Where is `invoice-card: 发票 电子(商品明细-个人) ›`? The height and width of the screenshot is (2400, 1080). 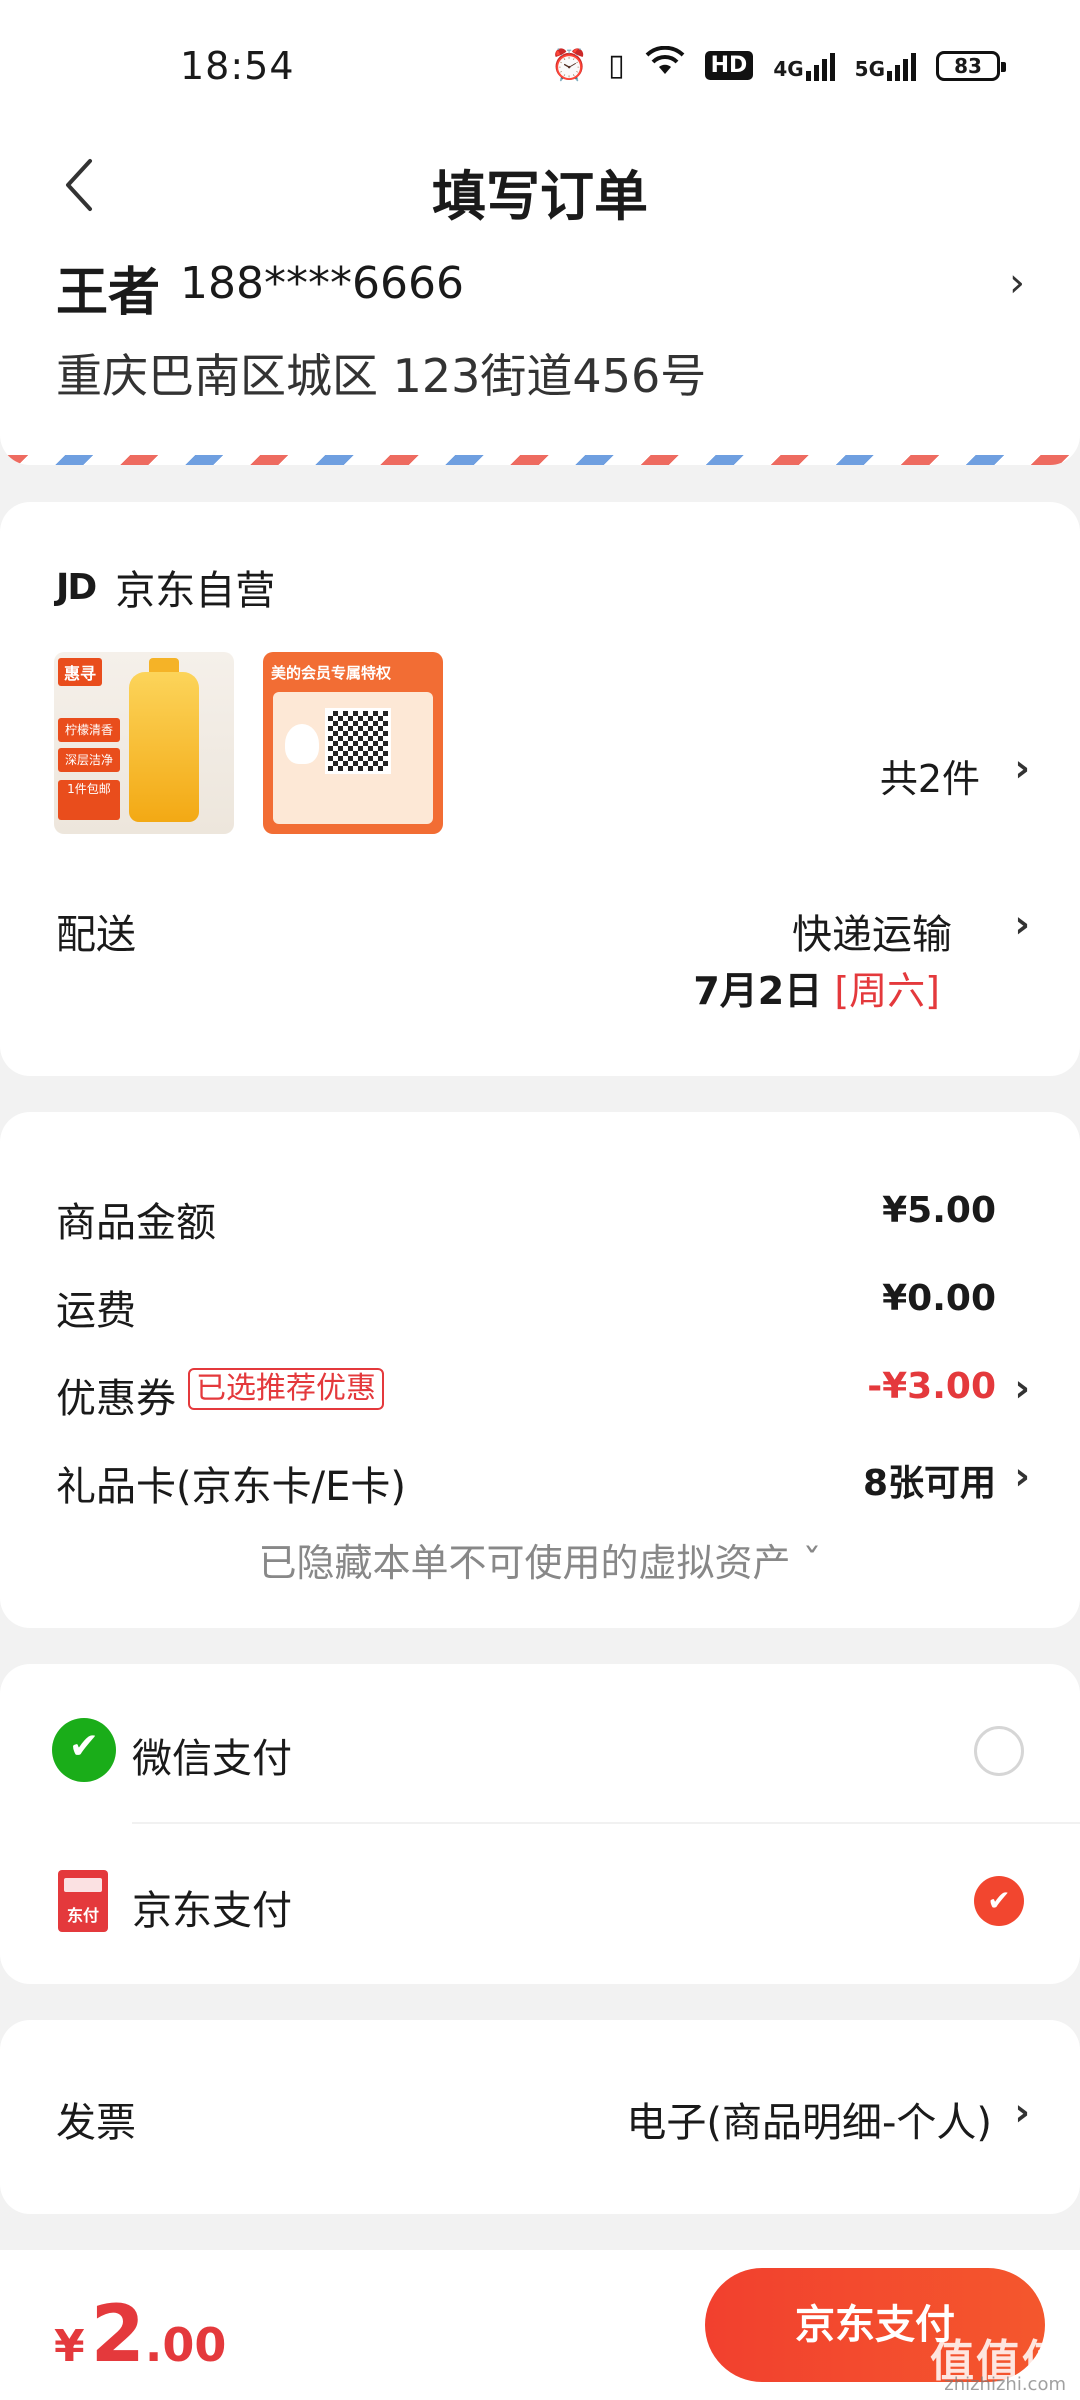
invoice-card: 发票 电子(商品明细-个人) › is located at coordinates (540, 2117).